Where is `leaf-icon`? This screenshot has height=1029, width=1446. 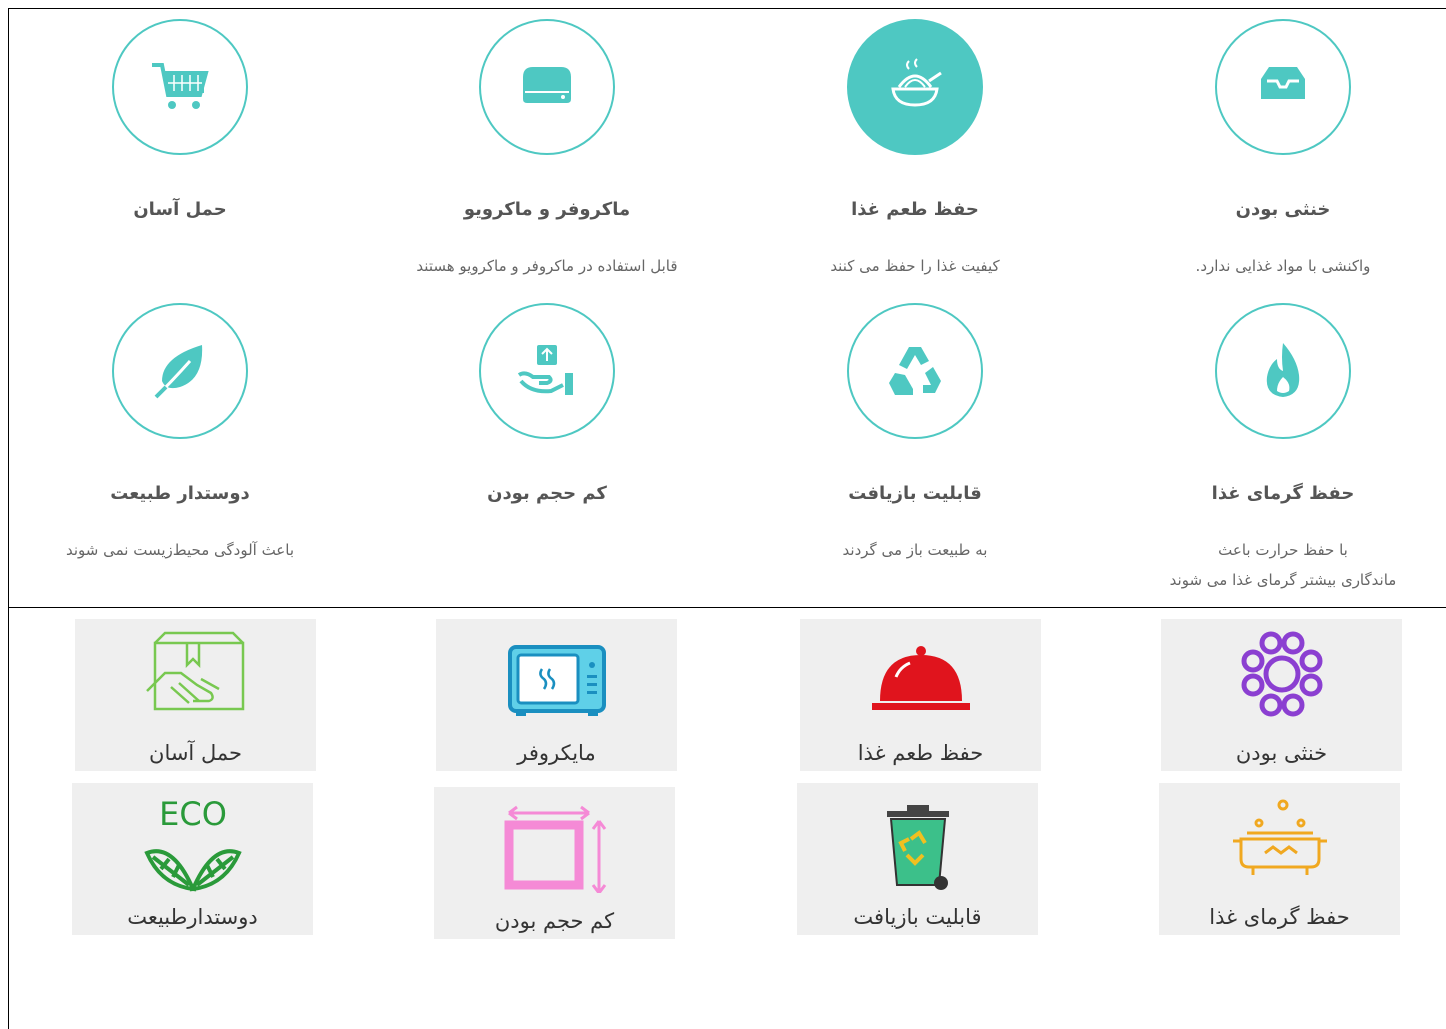 leaf-icon is located at coordinates (180, 371).